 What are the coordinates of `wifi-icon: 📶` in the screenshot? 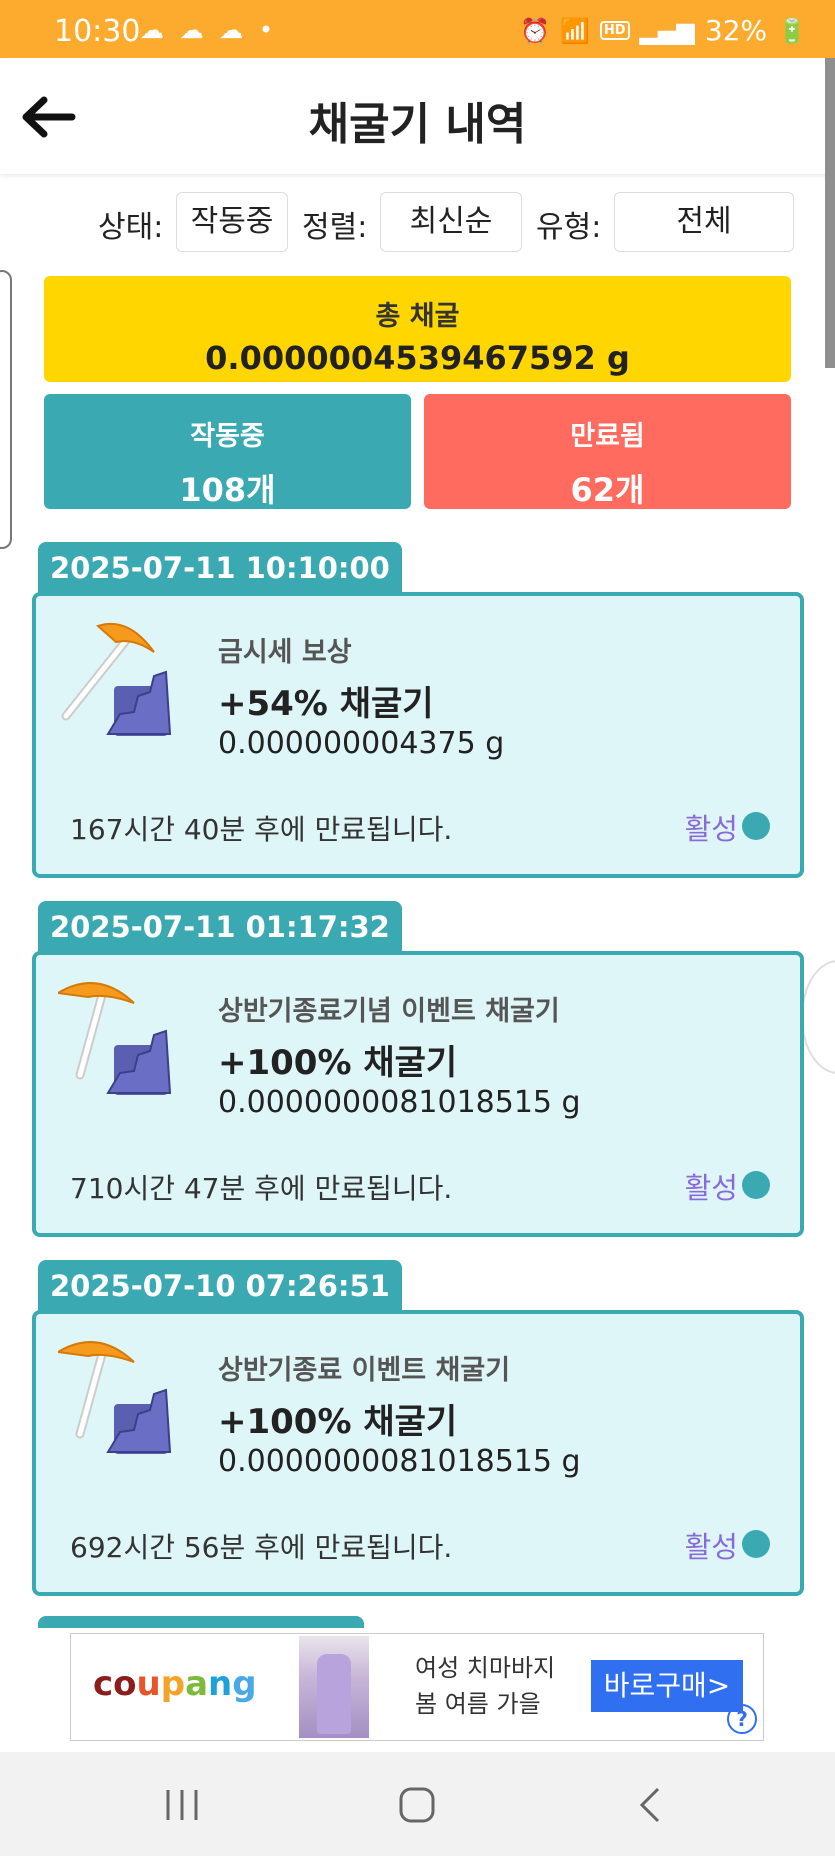 It's located at (574, 30).